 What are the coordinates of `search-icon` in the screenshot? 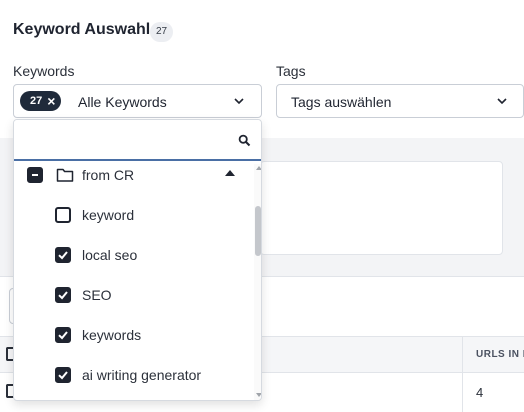 It's located at (244, 140).